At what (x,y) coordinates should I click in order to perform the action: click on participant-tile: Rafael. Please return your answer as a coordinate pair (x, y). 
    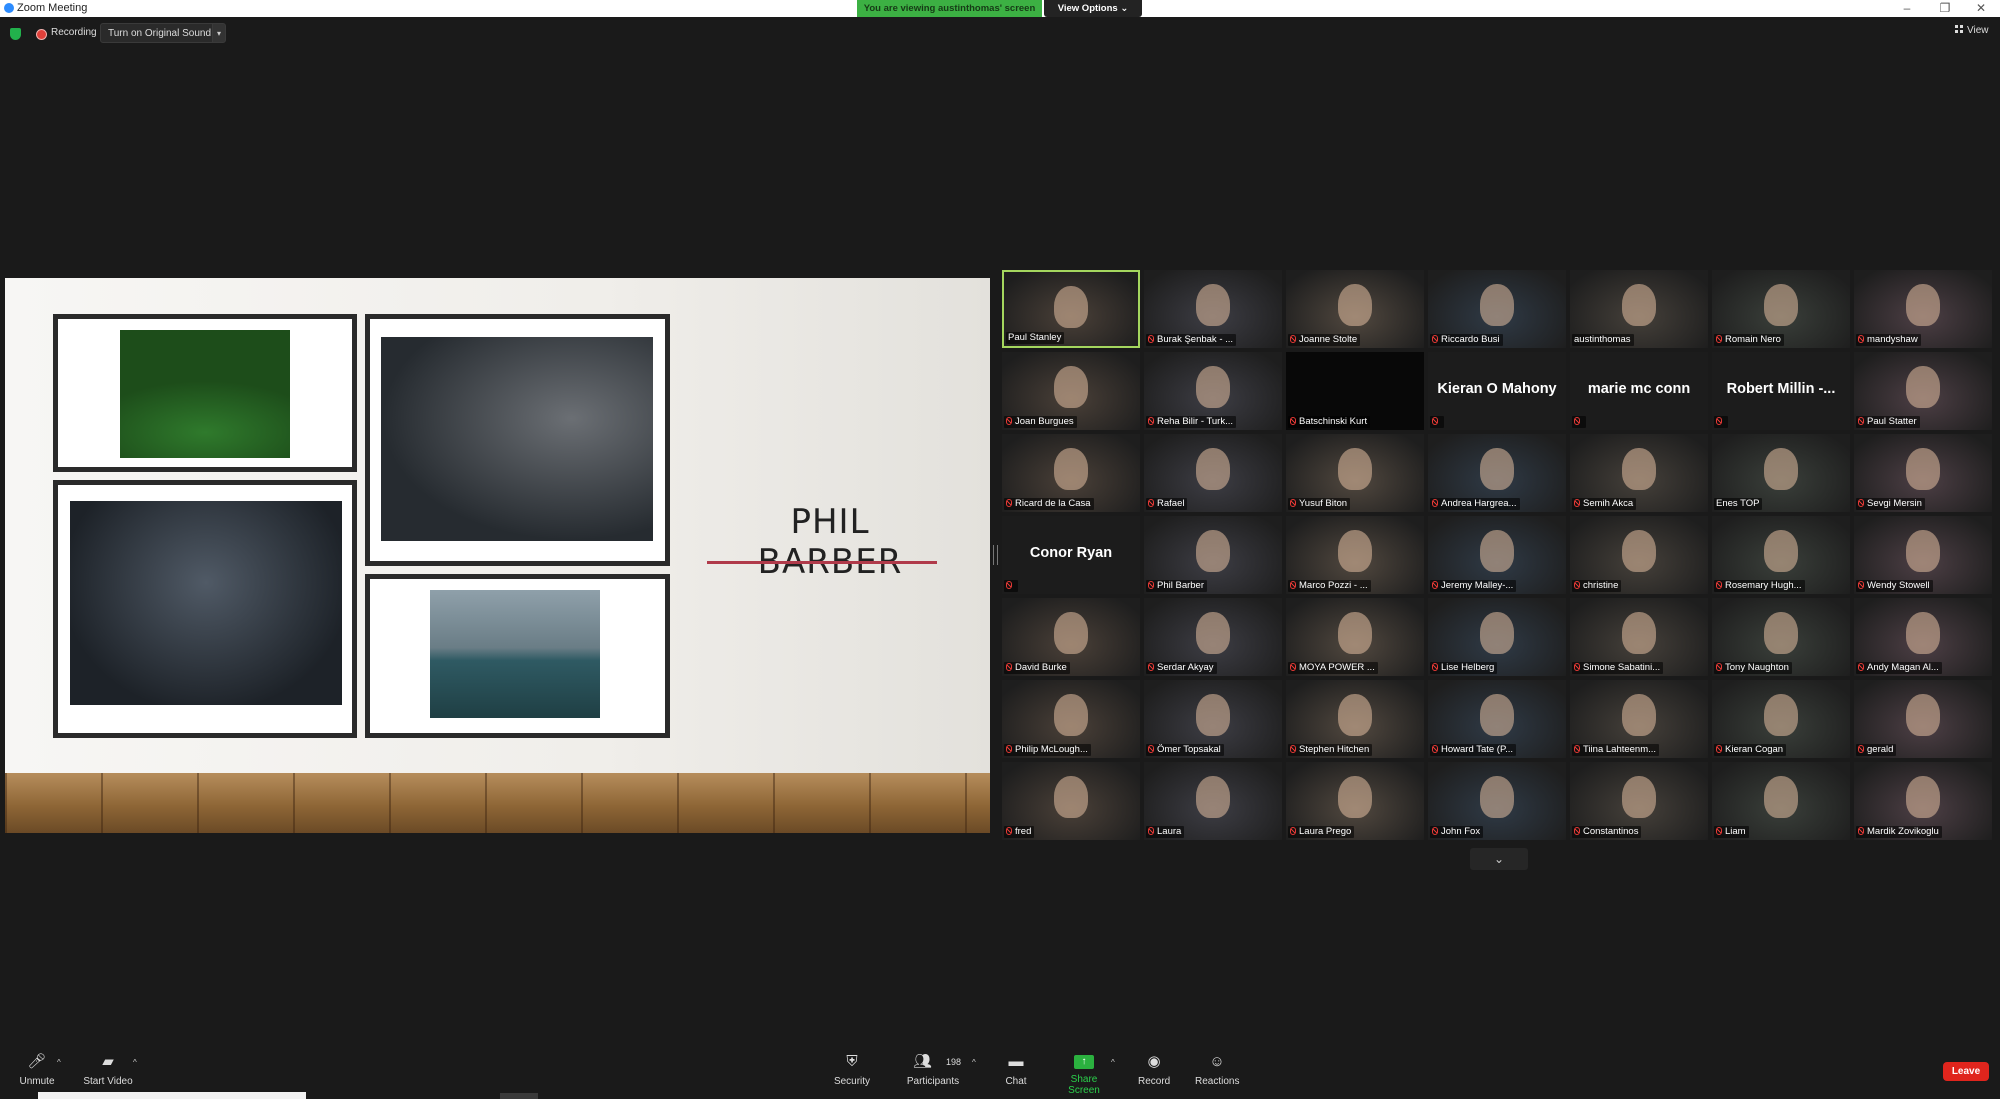
    Looking at the image, I should click on (1213, 473).